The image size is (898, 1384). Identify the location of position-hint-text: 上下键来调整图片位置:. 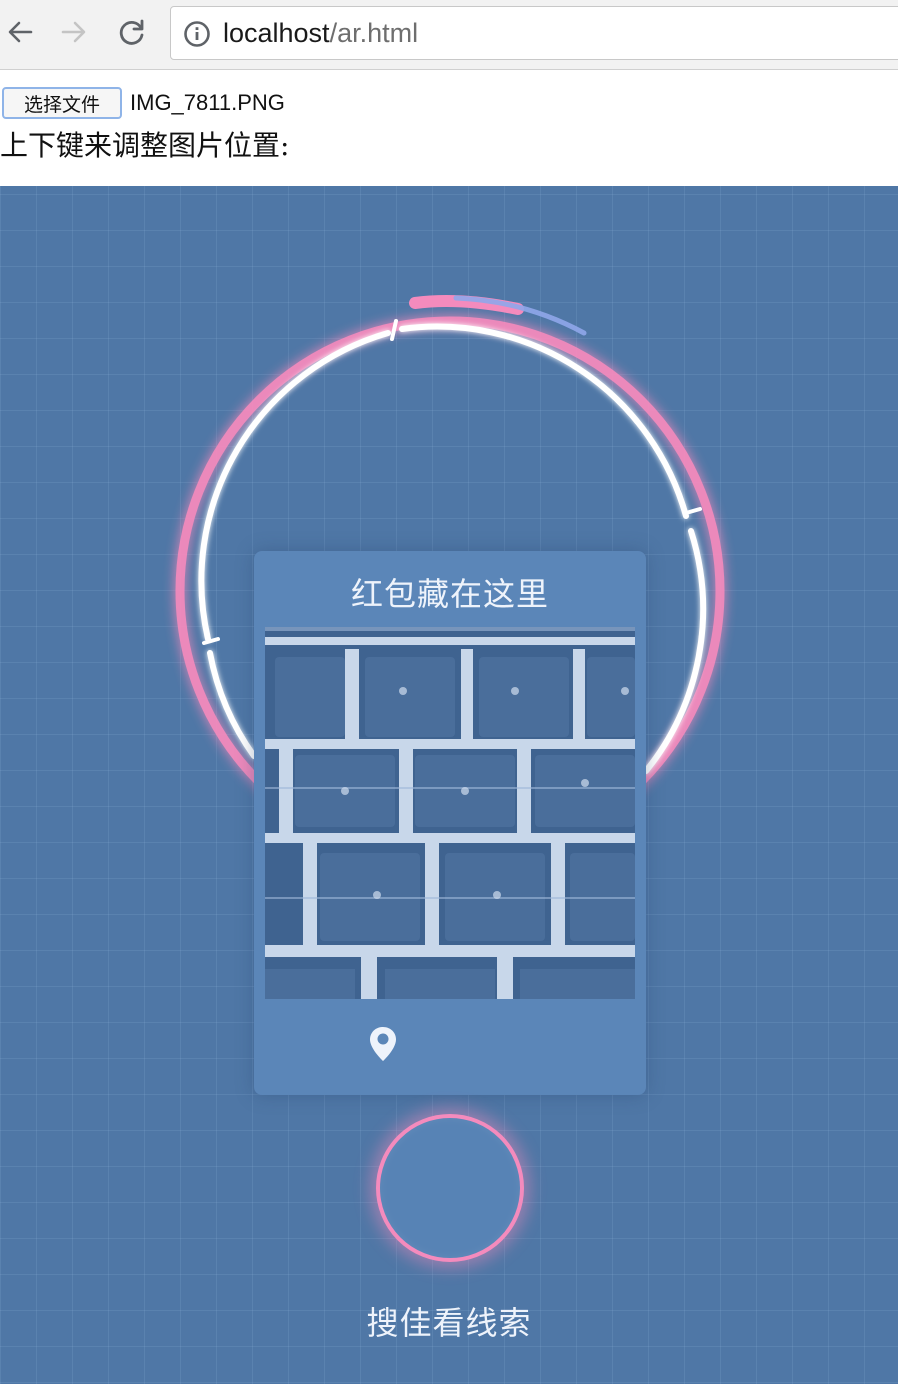
(145, 145).